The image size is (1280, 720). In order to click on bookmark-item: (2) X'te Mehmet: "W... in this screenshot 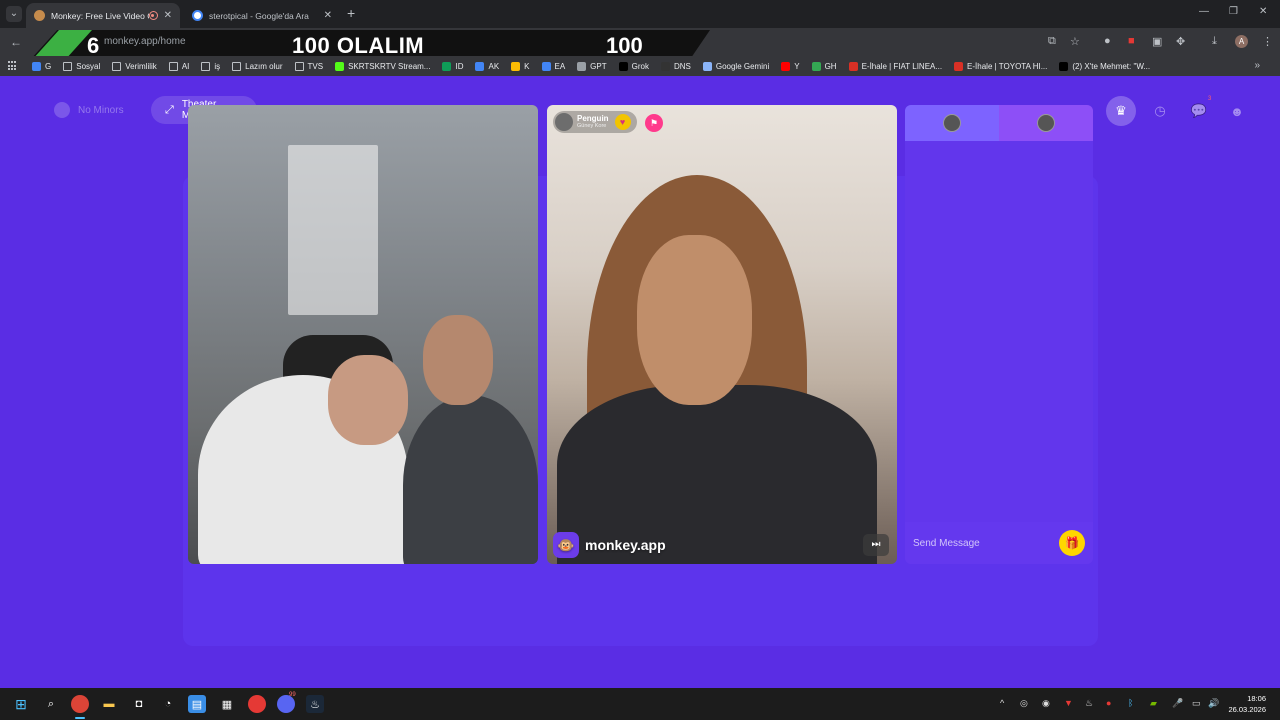, I will do `click(1105, 66)`.